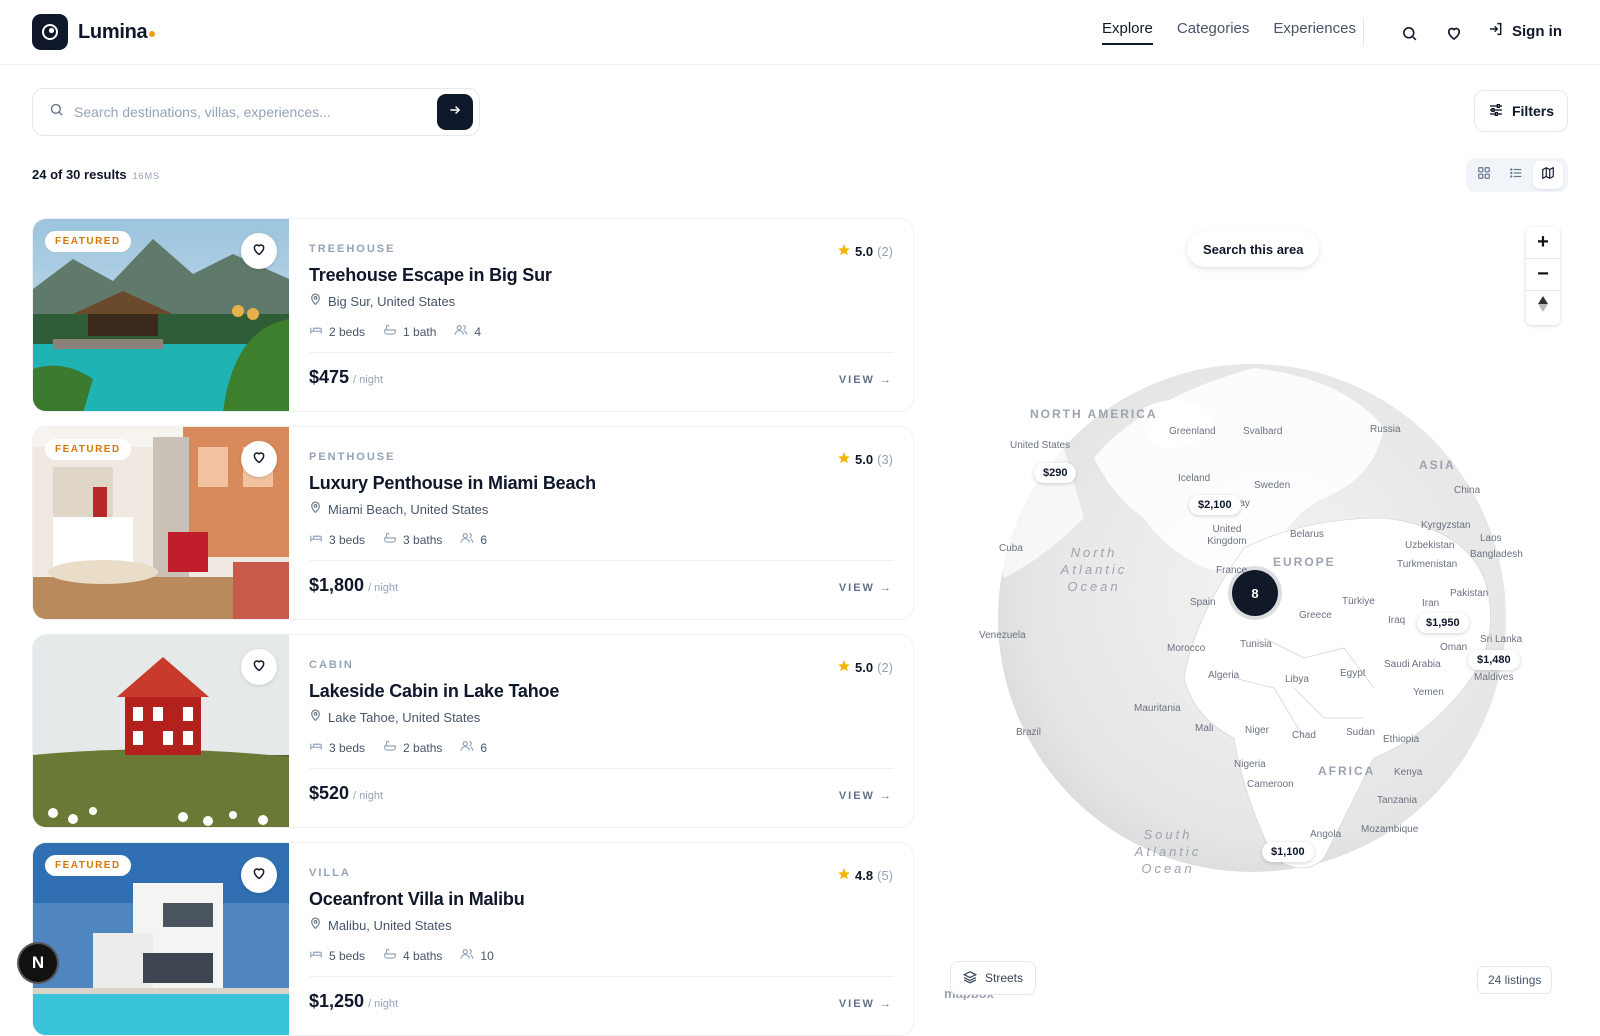 The width and height of the screenshot is (1600, 1036). I want to click on view-toggle, so click(1517, 175).